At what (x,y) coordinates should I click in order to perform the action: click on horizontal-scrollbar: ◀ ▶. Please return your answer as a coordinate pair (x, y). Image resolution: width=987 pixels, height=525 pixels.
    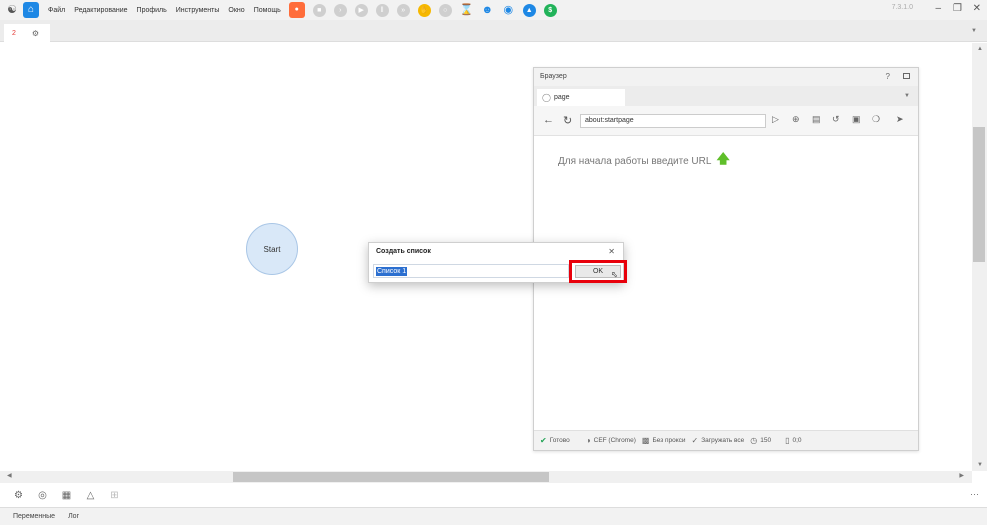
    Looking at the image, I should click on (486, 477).